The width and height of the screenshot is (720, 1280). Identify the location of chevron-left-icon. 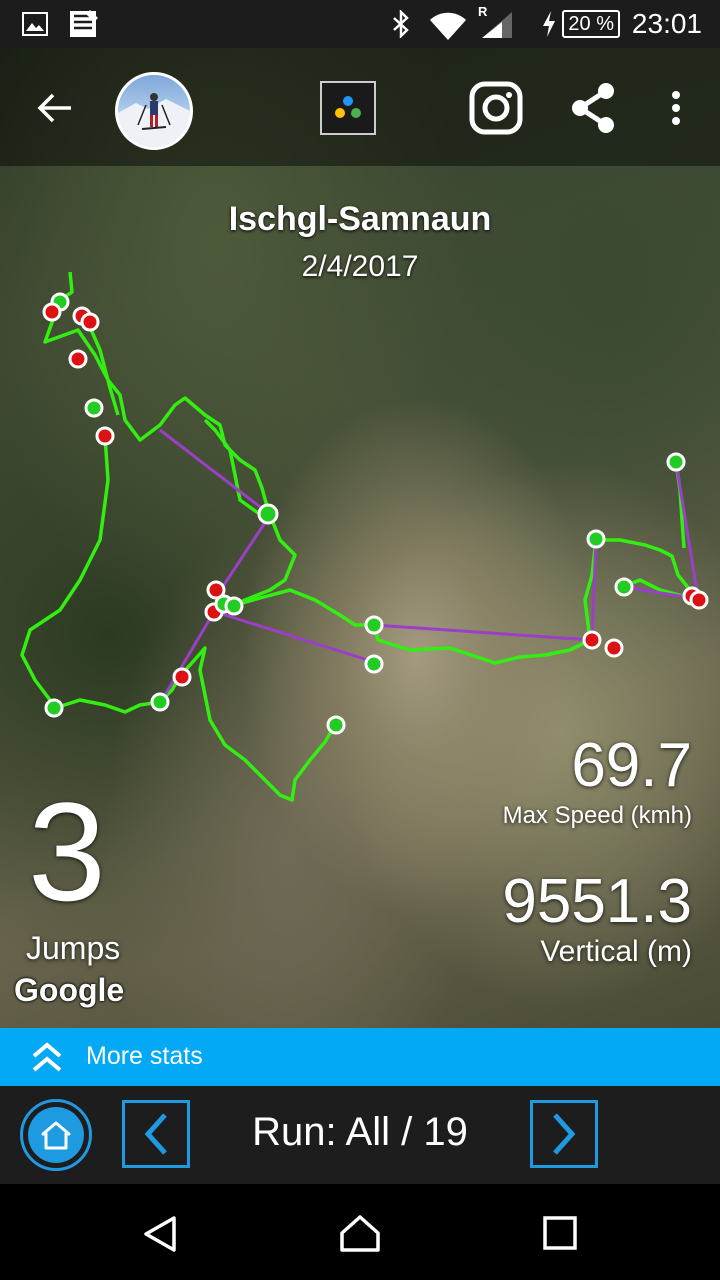
(155, 1134).